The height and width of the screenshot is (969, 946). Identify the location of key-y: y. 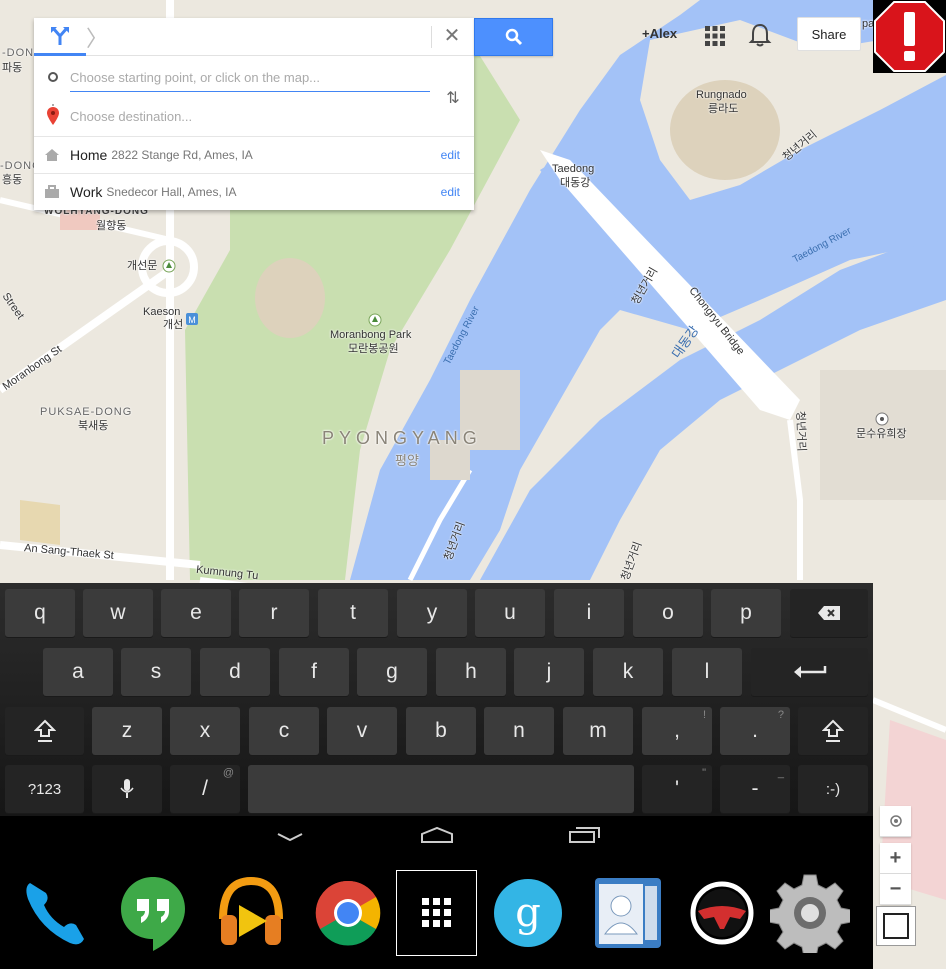
(432, 613).